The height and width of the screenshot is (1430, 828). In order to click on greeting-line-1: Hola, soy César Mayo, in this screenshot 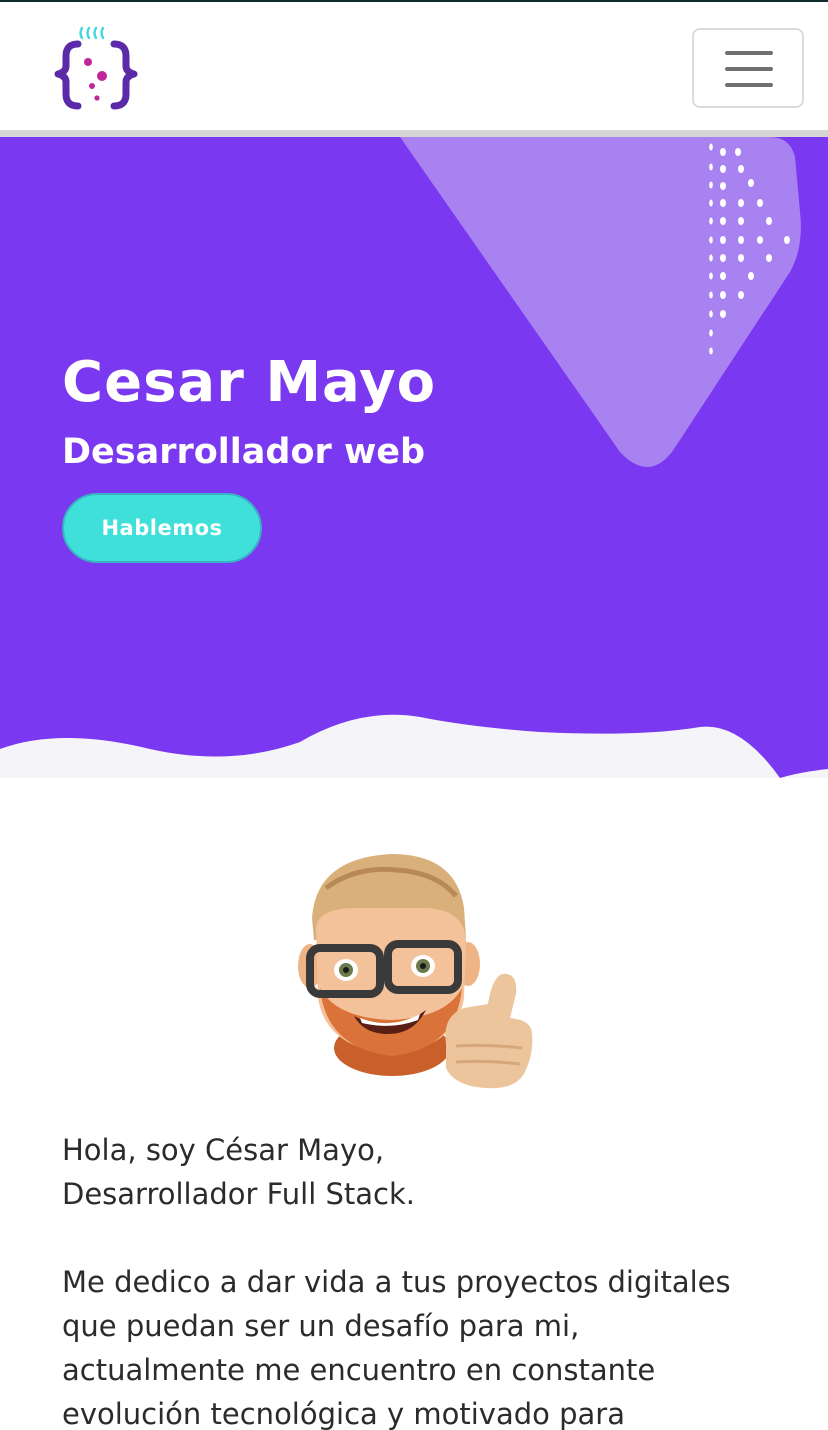, I will do `click(223, 1150)`.